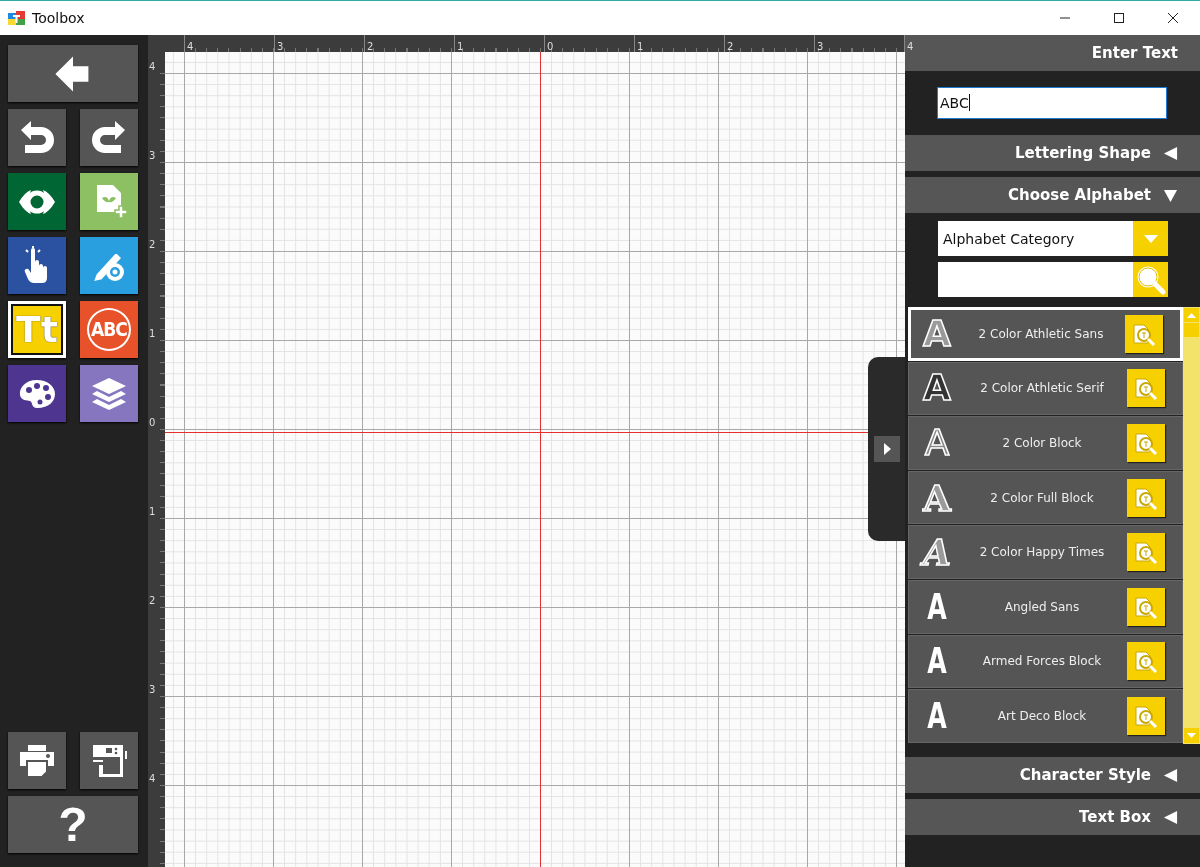  Describe the element at coordinates (1053, 238) in the screenshot. I see `category-dropdown: Alphabet Category` at that location.